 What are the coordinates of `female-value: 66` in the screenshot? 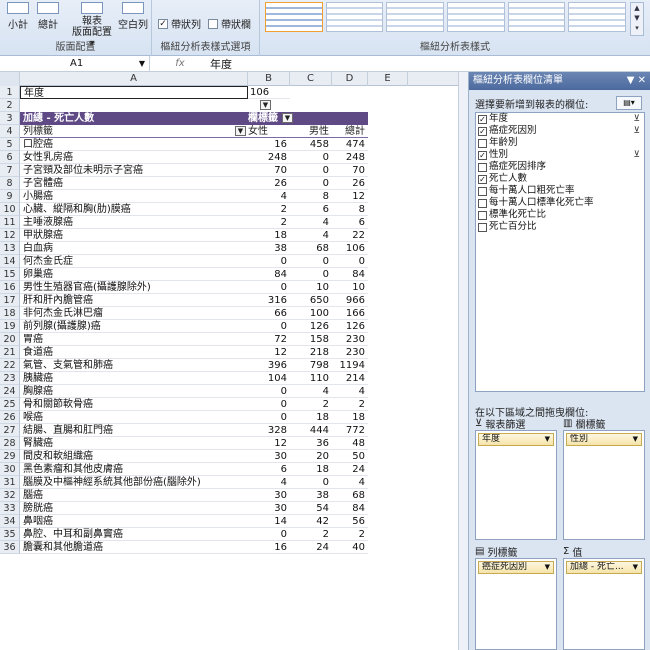 It's located at (269, 313).